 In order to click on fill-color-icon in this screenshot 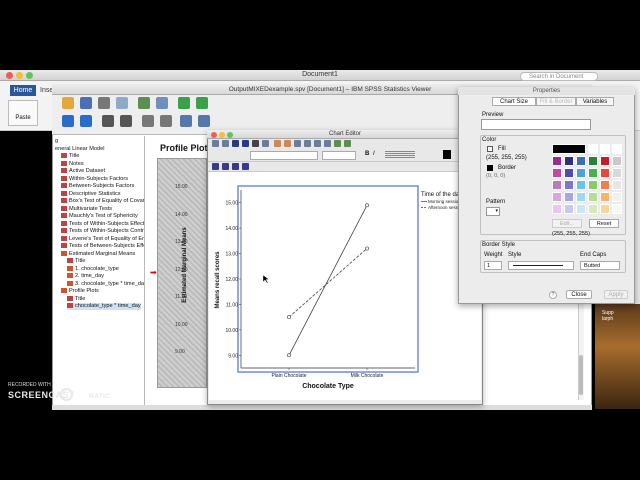, I will do `click(447, 154)`.